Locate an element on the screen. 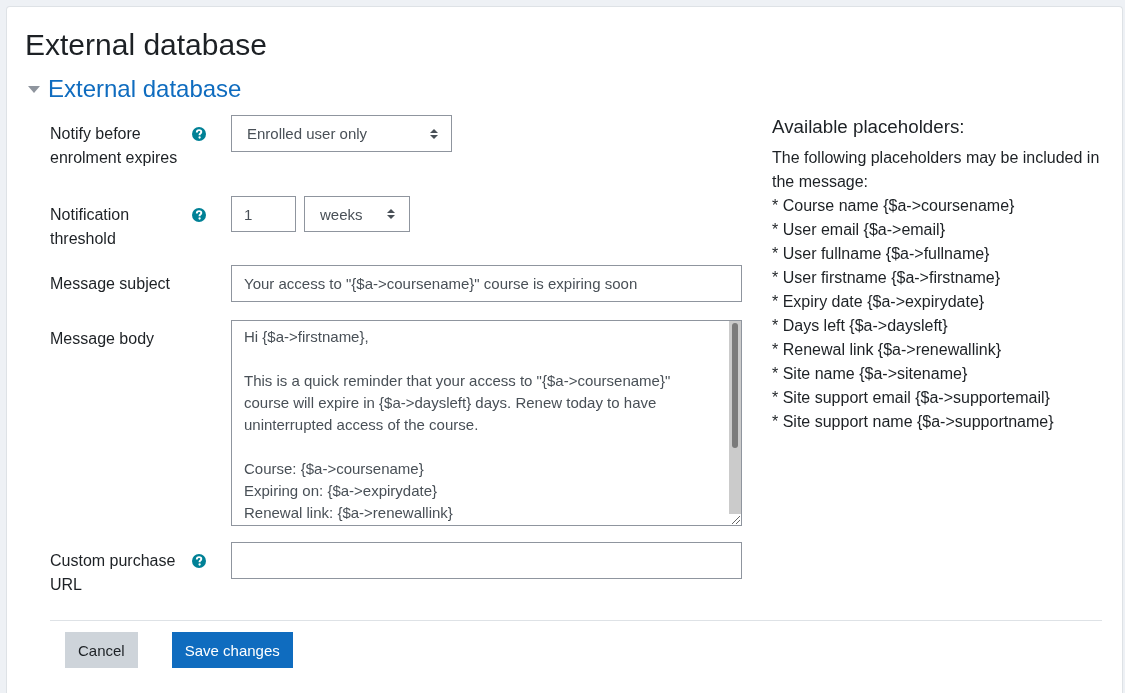  unit-select-field: weeks is located at coordinates (357, 214).